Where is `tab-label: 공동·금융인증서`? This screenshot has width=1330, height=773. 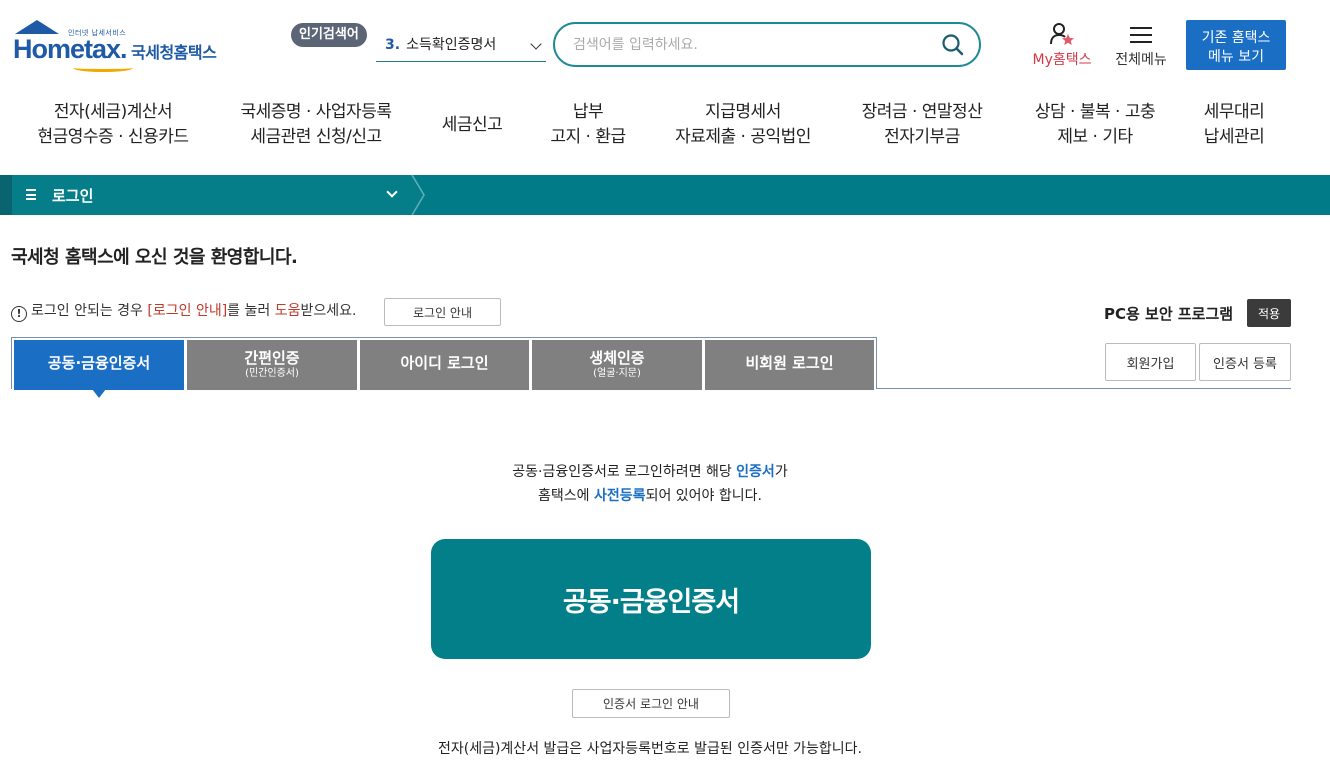 tab-label: 공동·금융인증서 is located at coordinates (99, 363).